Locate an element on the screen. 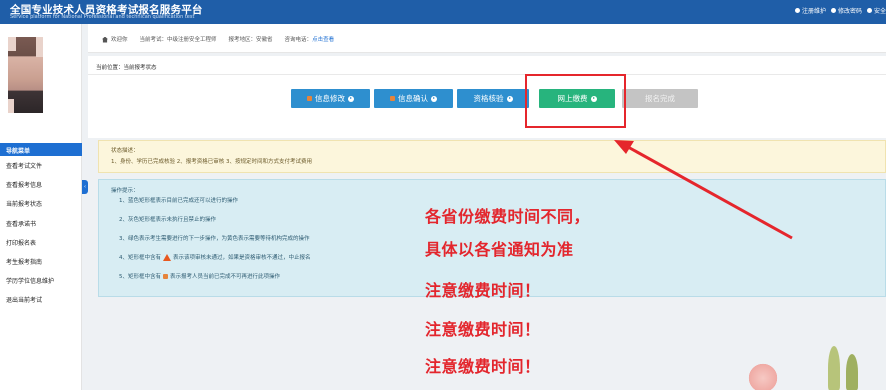 The height and width of the screenshot is (390, 886). info-edit-button: 信息修改 is located at coordinates (330, 98).